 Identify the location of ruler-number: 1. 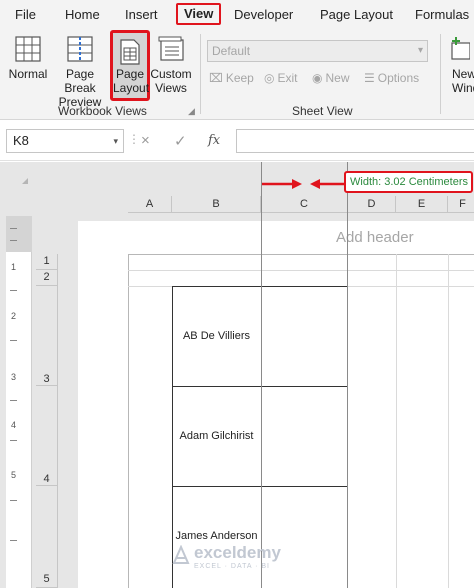
(14, 267).